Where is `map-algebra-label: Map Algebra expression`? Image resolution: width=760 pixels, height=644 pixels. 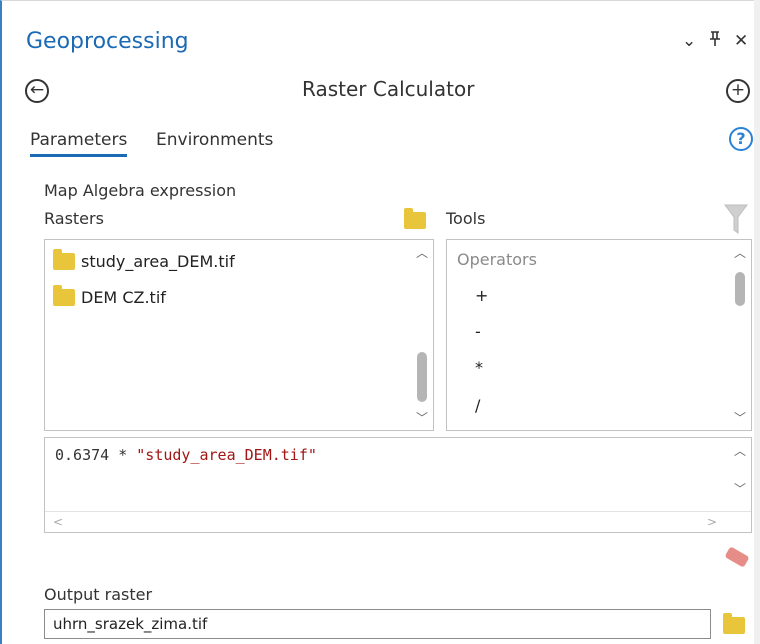 map-algebra-label: Map Algebra expression is located at coordinates (140, 190).